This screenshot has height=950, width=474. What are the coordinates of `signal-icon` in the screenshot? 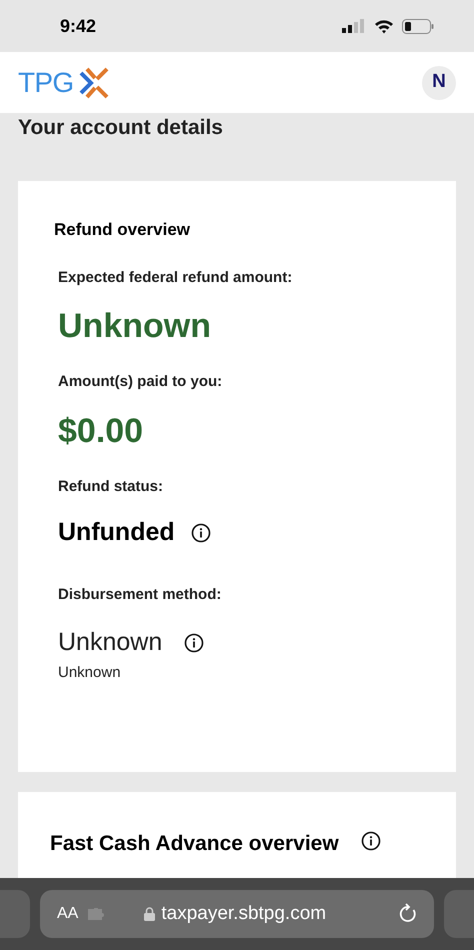 It's located at (354, 26).